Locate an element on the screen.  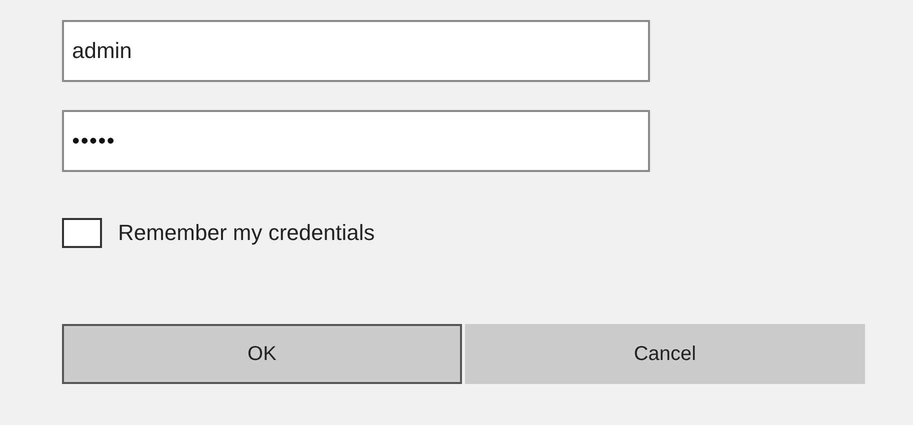
ok-button: OK is located at coordinates (262, 354).